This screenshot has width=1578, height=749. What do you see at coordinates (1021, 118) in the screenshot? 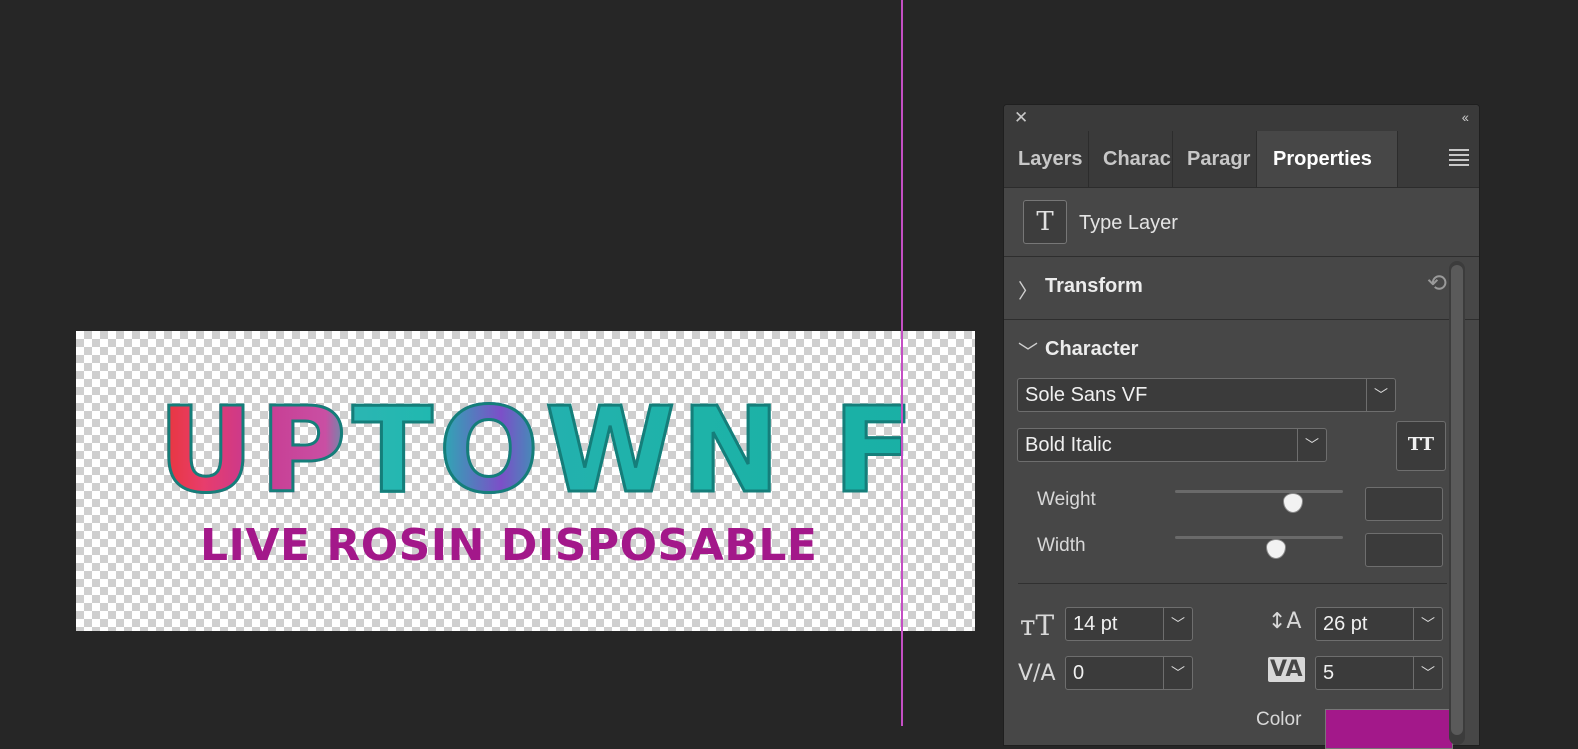
I see `close-icon: ✕` at bounding box center [1021, 118].